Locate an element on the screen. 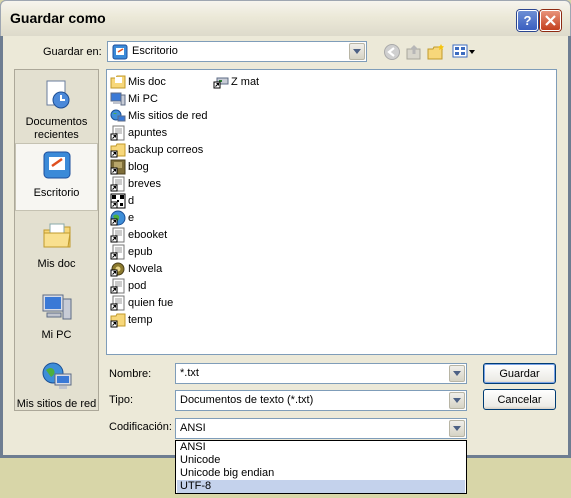  place-network: Mis sitios de red is located at coordinates (56, 385).